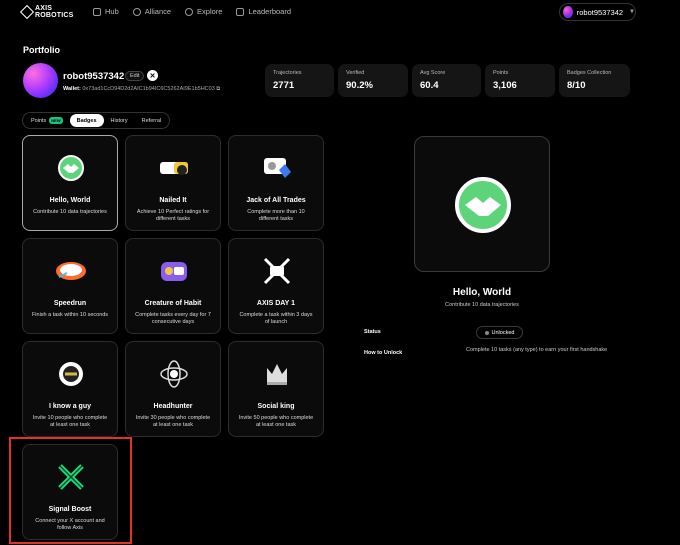 This screenshot has width=680, height=545. Describe the element at coordinates (54, 15) in the screenshot. I see `logo-line-2: ROBOTICS` at that location.